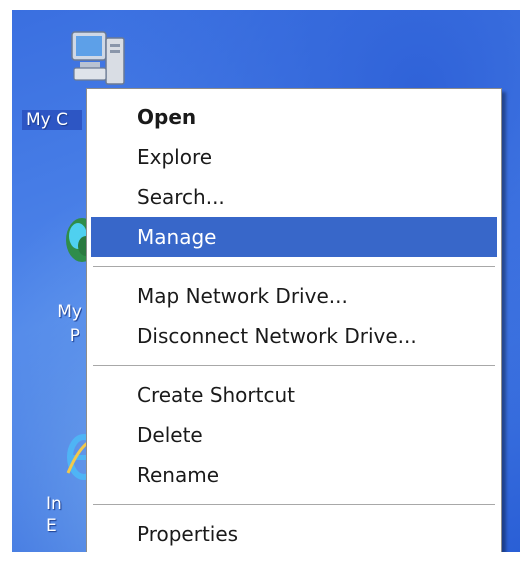 The height and width of the screenshot is (564, 529). What do you see at coordinates (61, 504) in the screenshot?
I see `internet-explorer-label: In` at bounding box center [61, 504].